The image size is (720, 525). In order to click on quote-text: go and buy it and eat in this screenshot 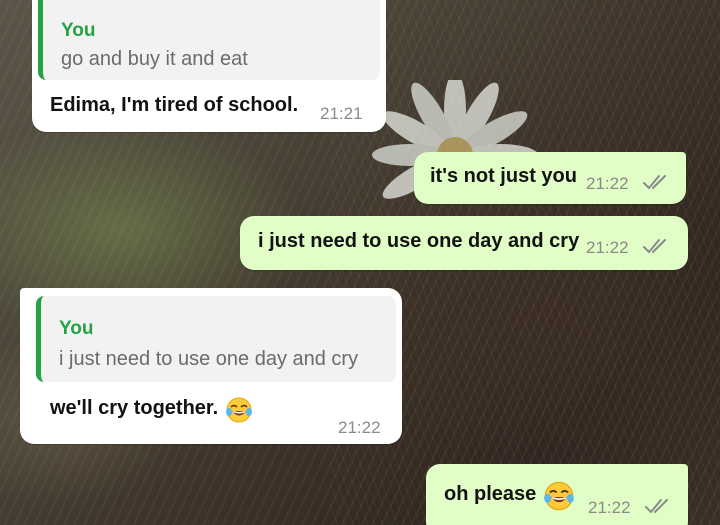, I will do `click(154, 59)`.